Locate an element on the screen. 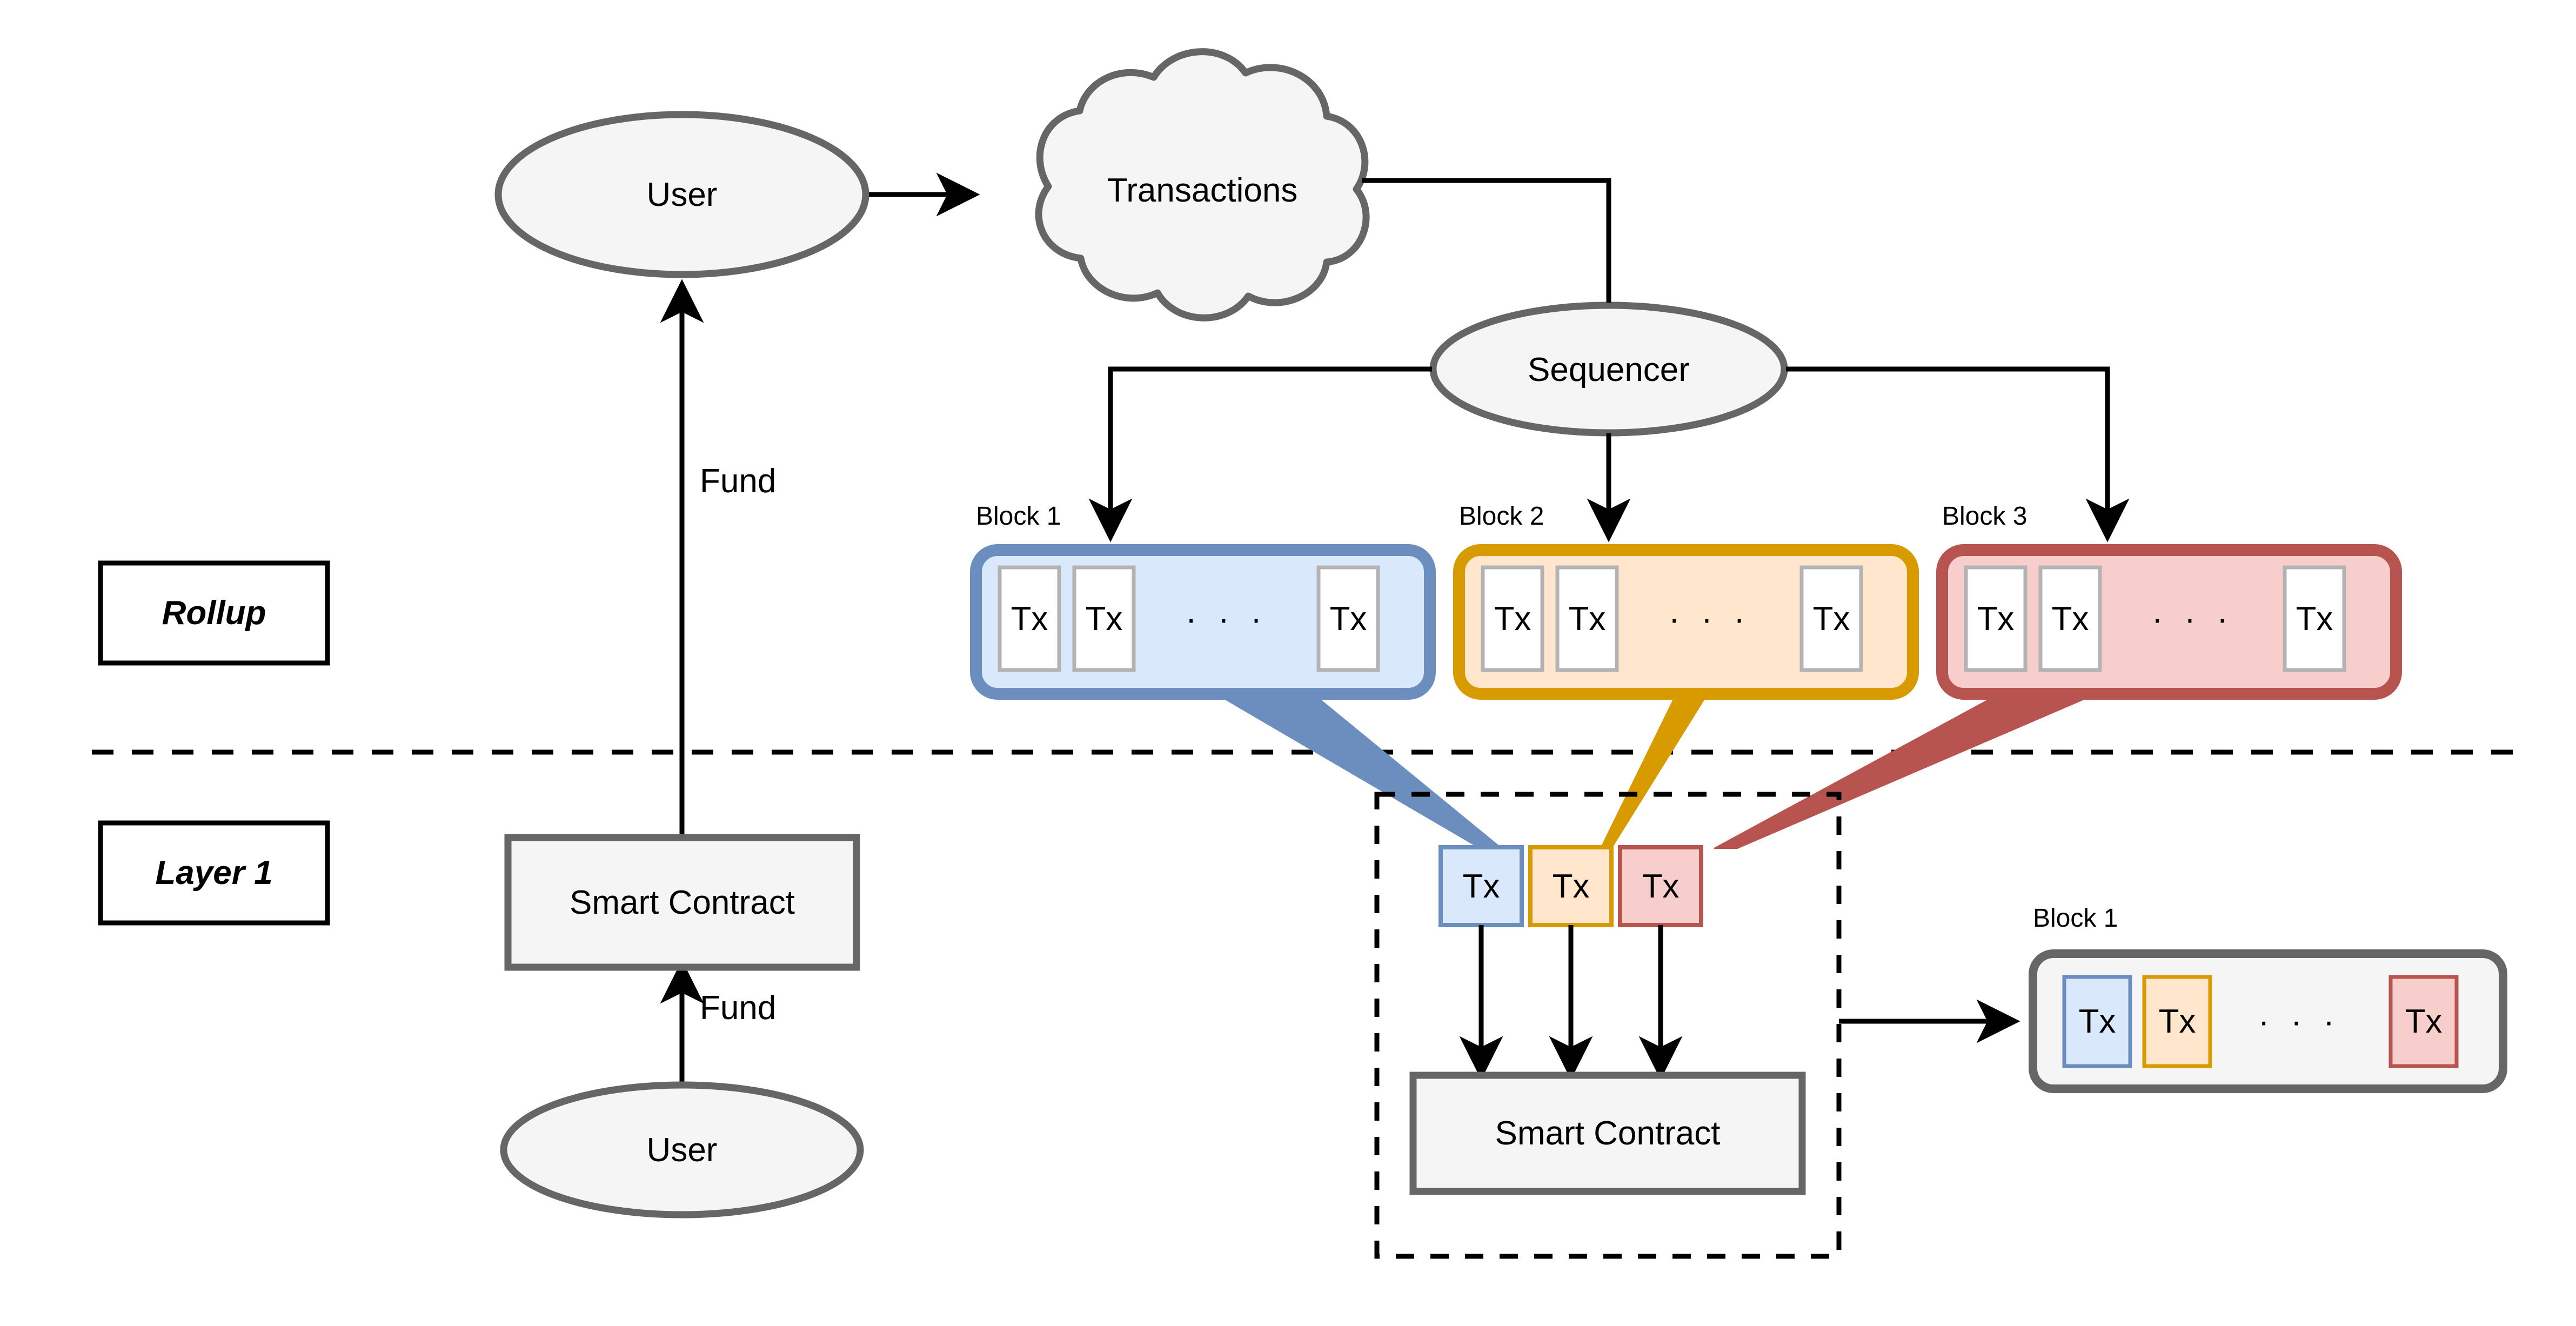 This screenshot has width=2576, height=1326. funnel-block2-to-l1tx is located at coordinates (1654, 771).